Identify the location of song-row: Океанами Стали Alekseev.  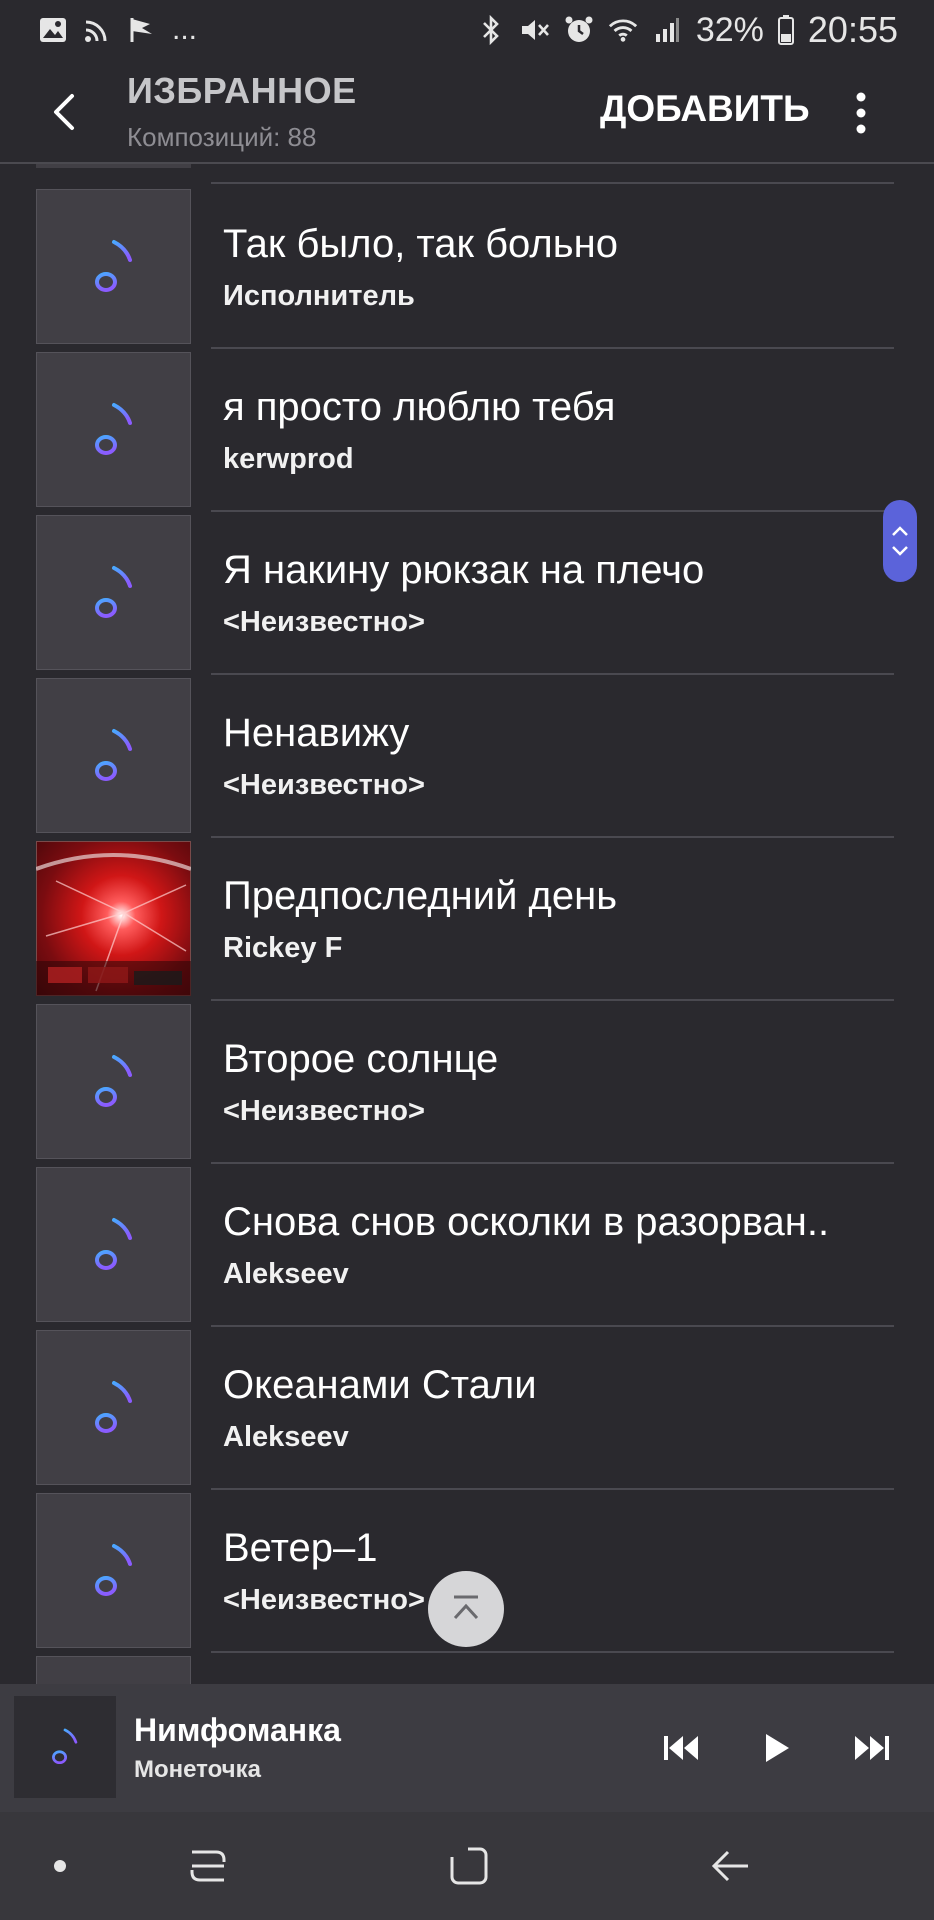
(467, 1410).